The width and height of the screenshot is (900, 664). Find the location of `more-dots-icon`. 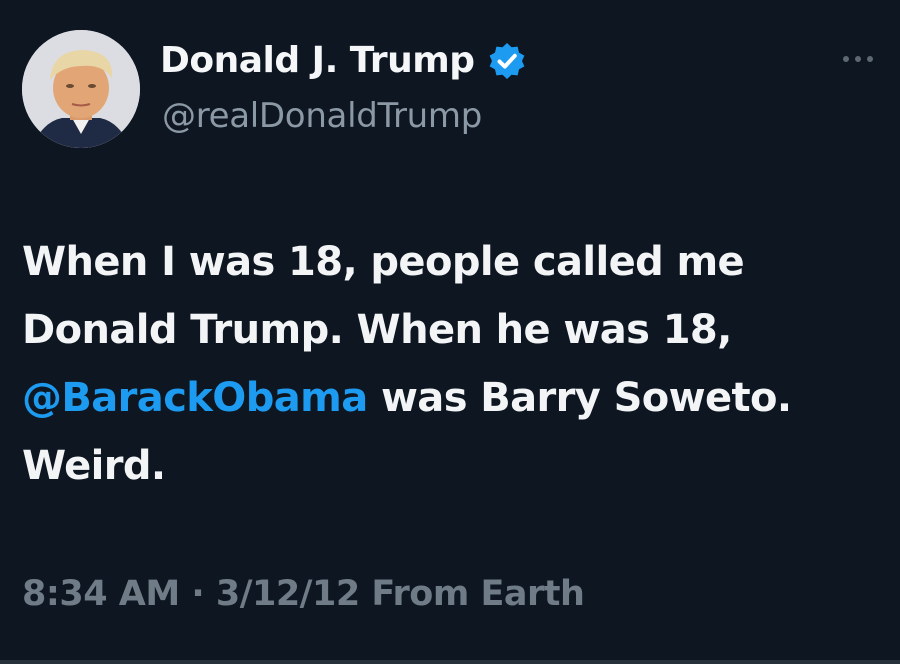

more-dots-icon is located at coordinates (858, 59).